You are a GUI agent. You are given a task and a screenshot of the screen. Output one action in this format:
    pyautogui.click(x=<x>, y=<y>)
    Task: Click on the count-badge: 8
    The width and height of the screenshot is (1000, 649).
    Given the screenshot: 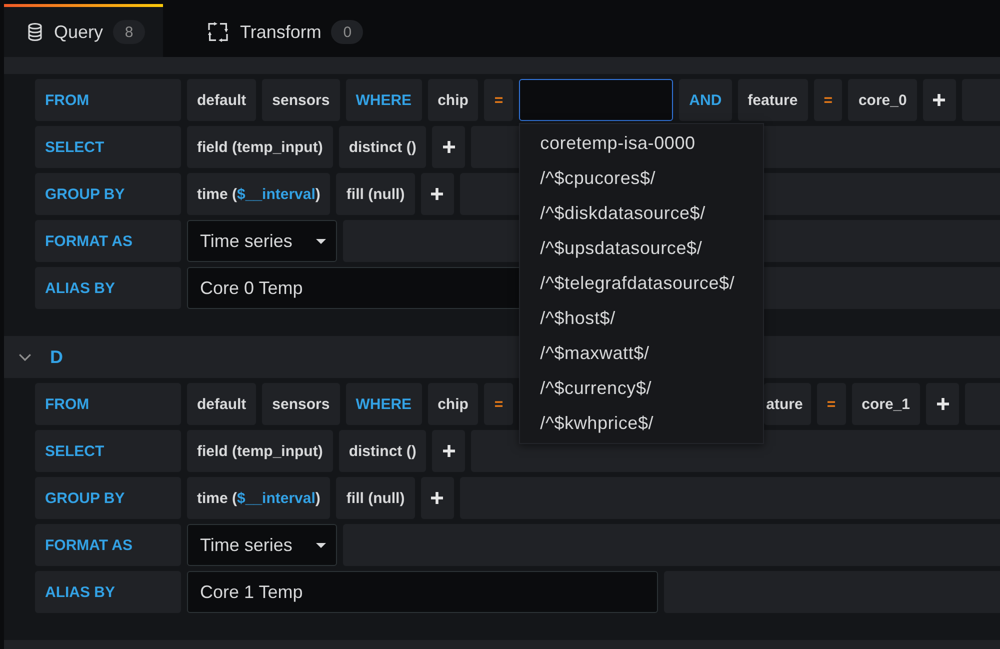 What is the action you would take?
    pyautogui.click(x=129, y=32)
    